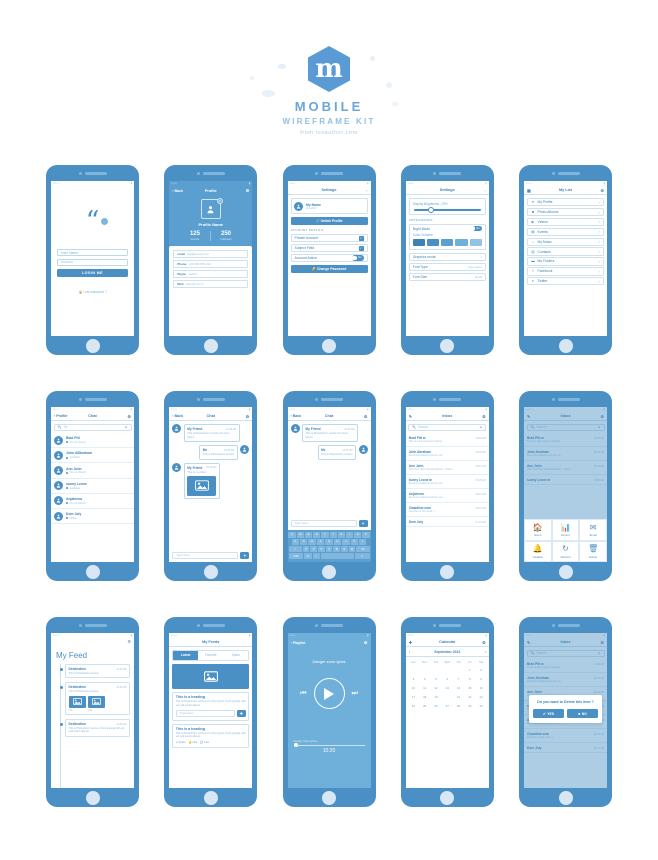 The image size is (658, 860). What do you see at coordinates (469, 679) in the screenshot?
I see `calendar-day: 8` at bounding box center [469, 679].